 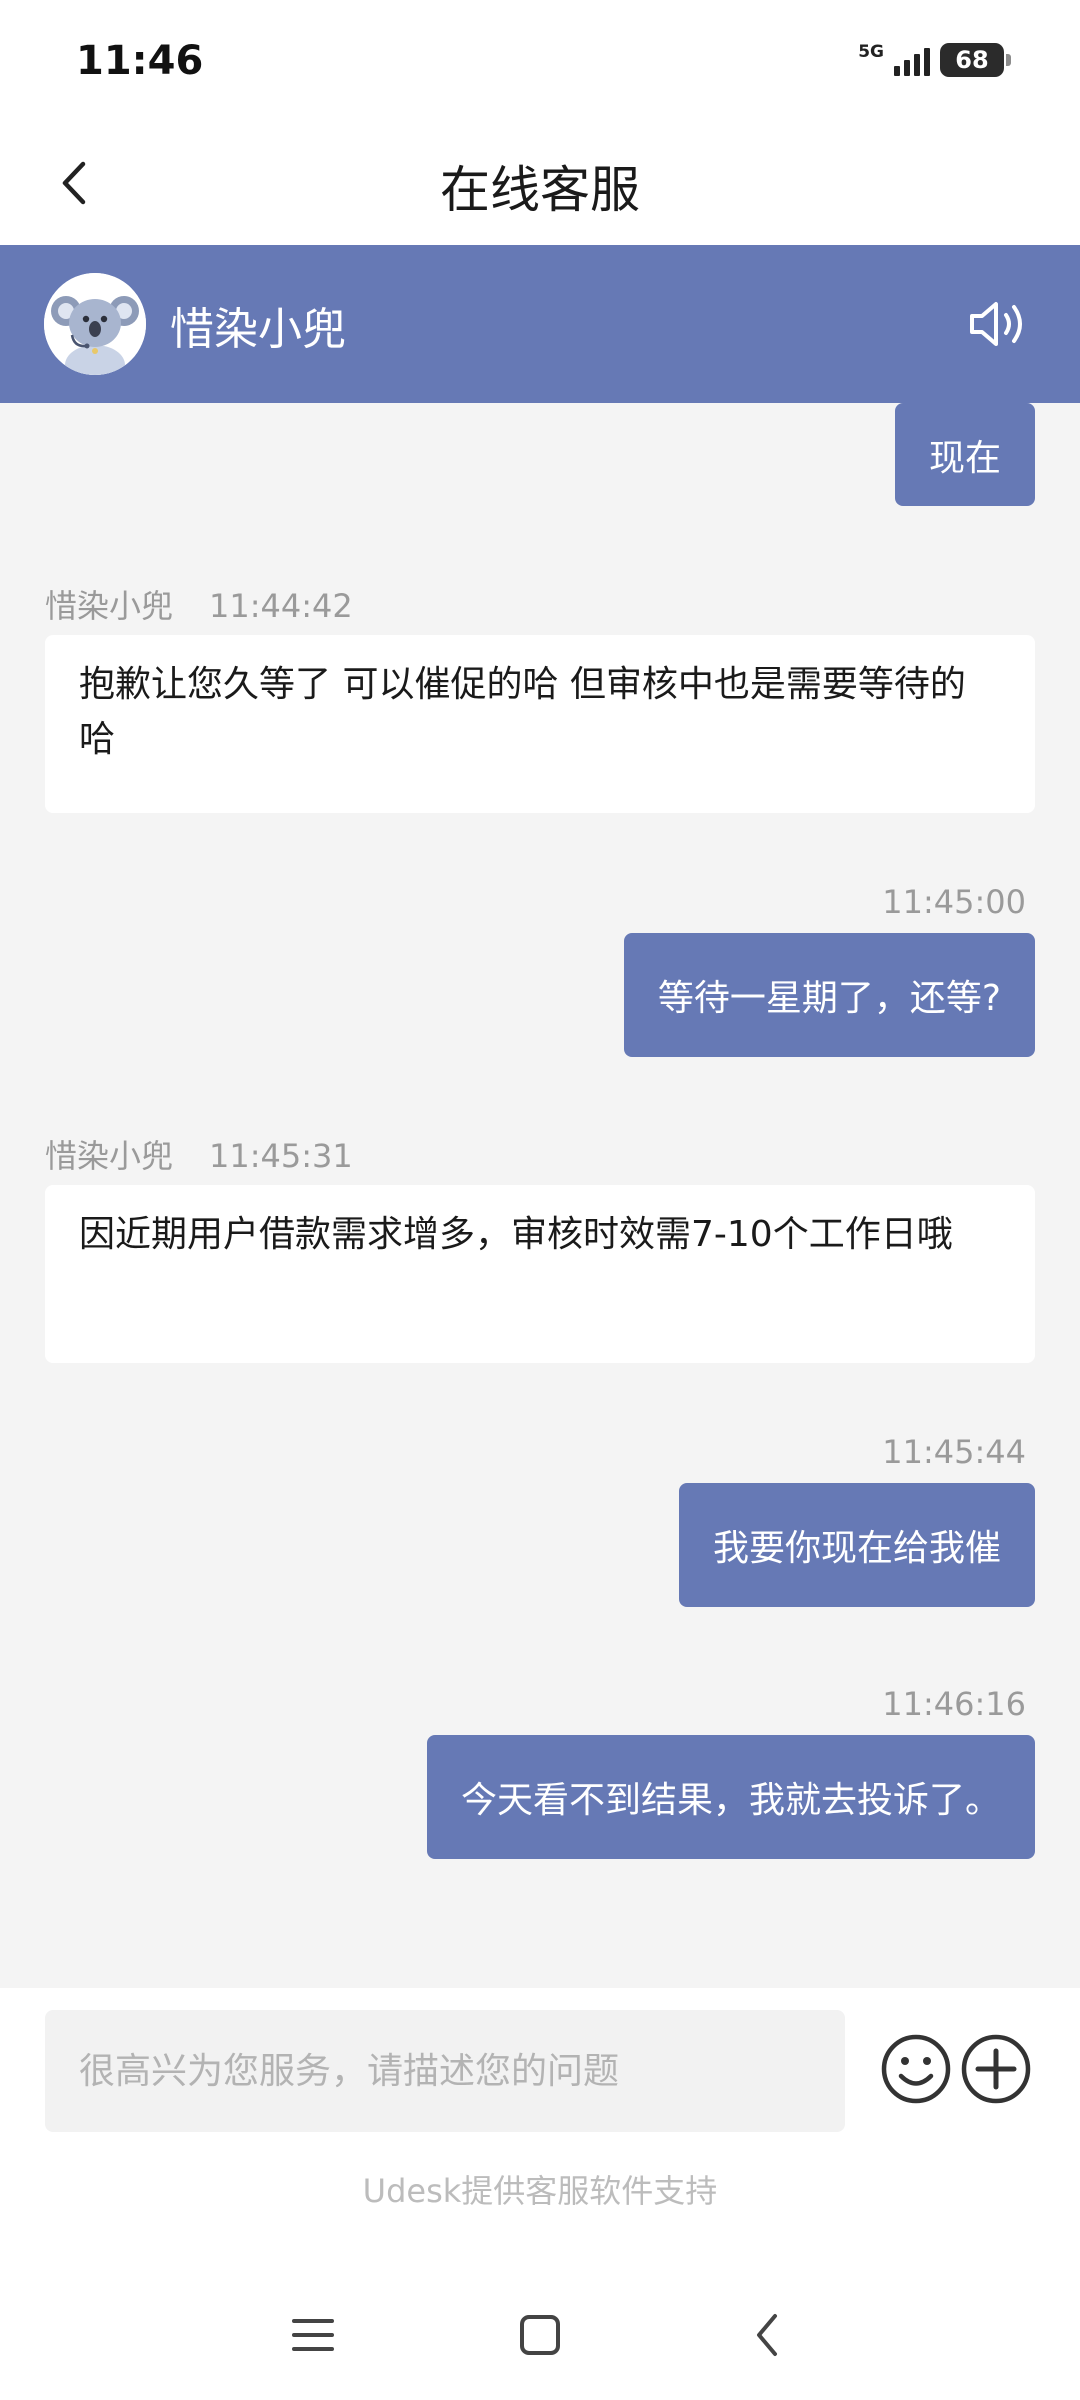 I want to click on avatar, so click(x=95, y=324).